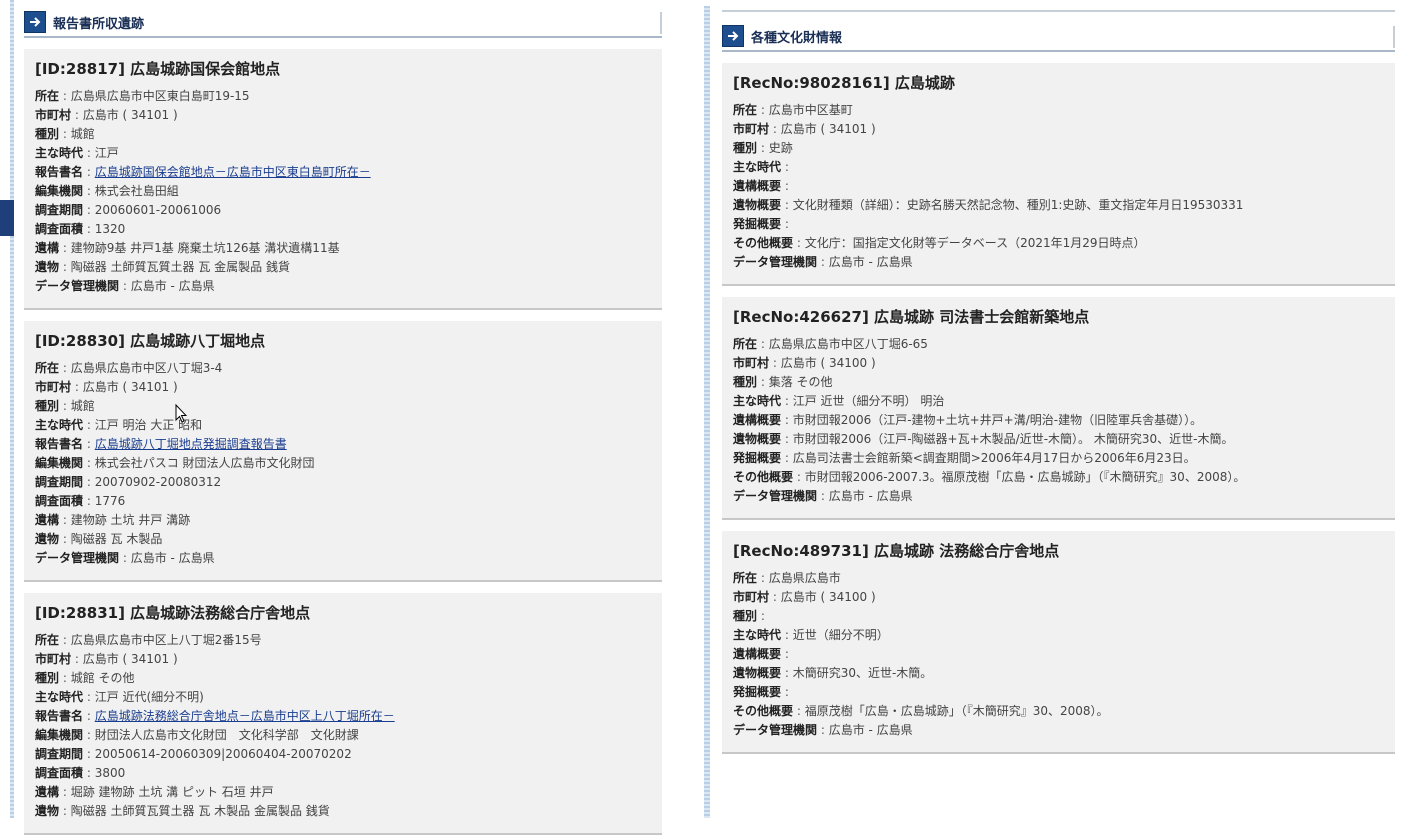 The image size is (1405, 835). What do you see at coordinates (343, 811) in the screenshot?
I see `field-row: 遺物 : 陶磁器 土師質瓦質土器 瓦 木製品 金属製品 銭貨` at bounding box center [343, 811].